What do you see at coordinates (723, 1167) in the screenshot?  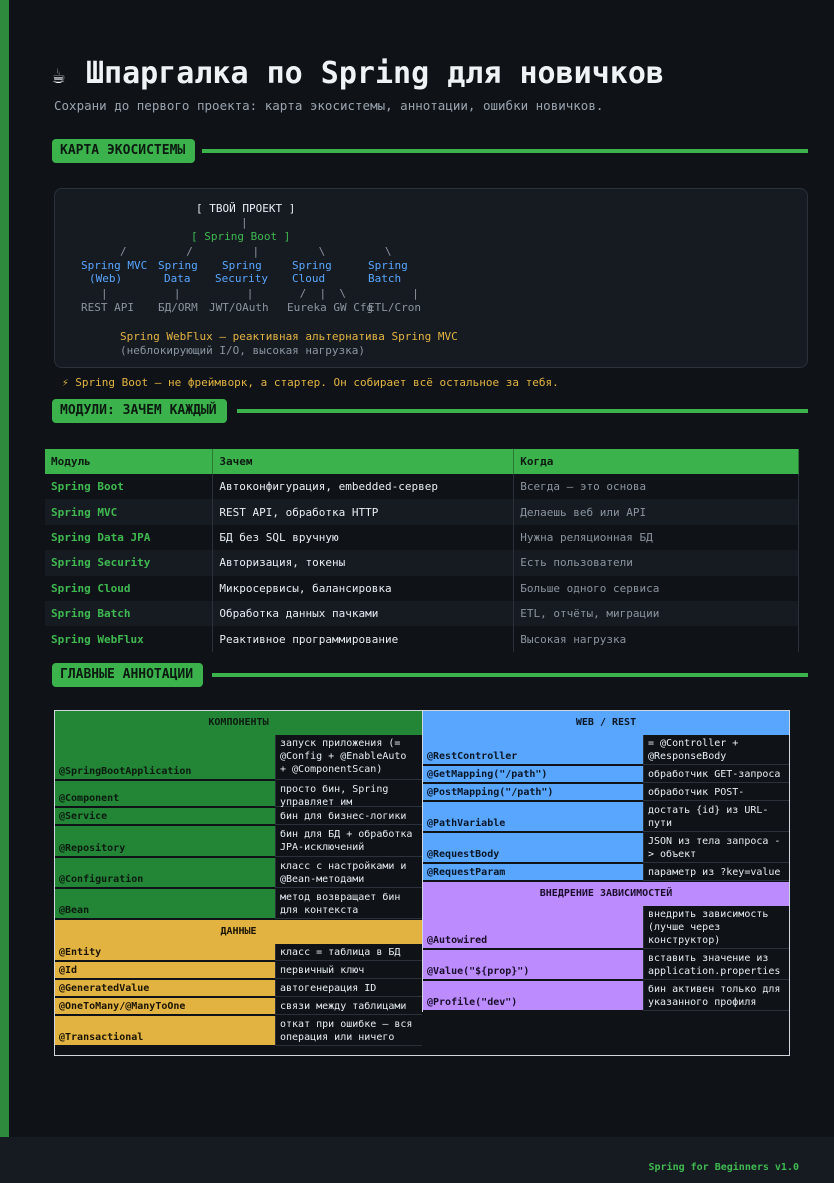 I see `footer-text: Spring for Beginners v1.0` at bounding box center [723, 1167].